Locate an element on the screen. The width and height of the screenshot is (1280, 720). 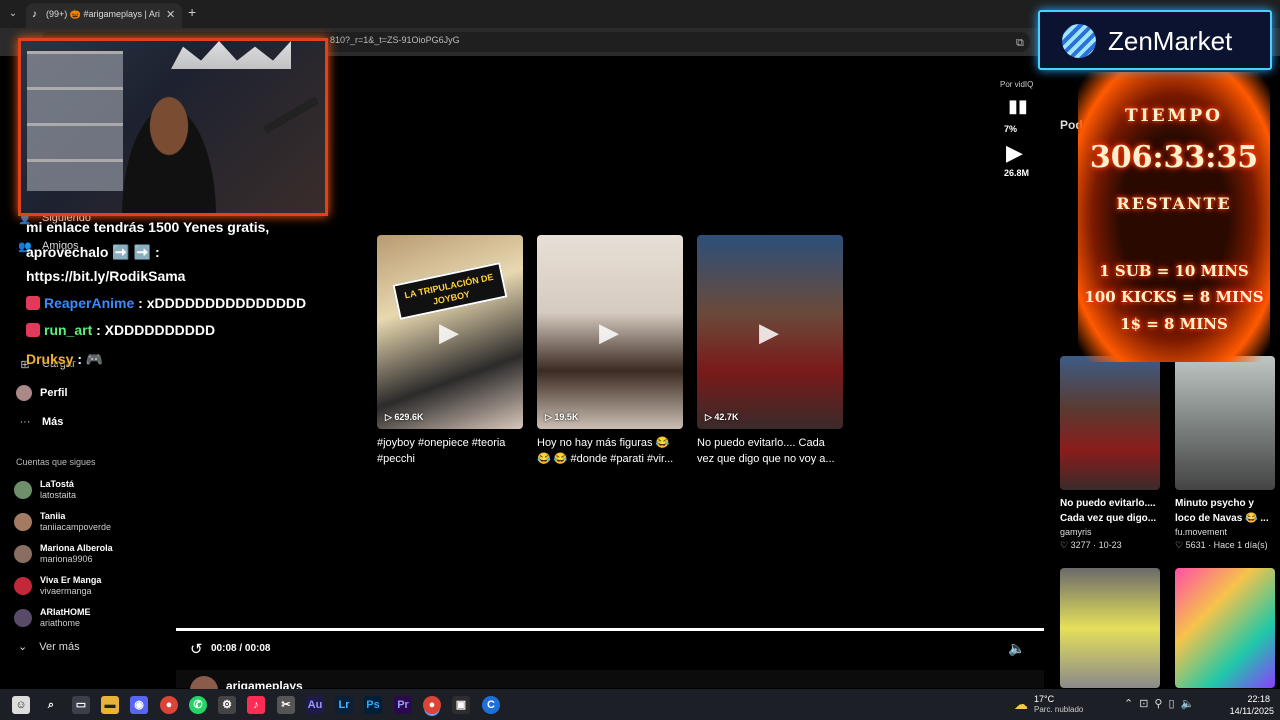
timer-sublabel: RESTANTE is located at coordinates (1174, 203).